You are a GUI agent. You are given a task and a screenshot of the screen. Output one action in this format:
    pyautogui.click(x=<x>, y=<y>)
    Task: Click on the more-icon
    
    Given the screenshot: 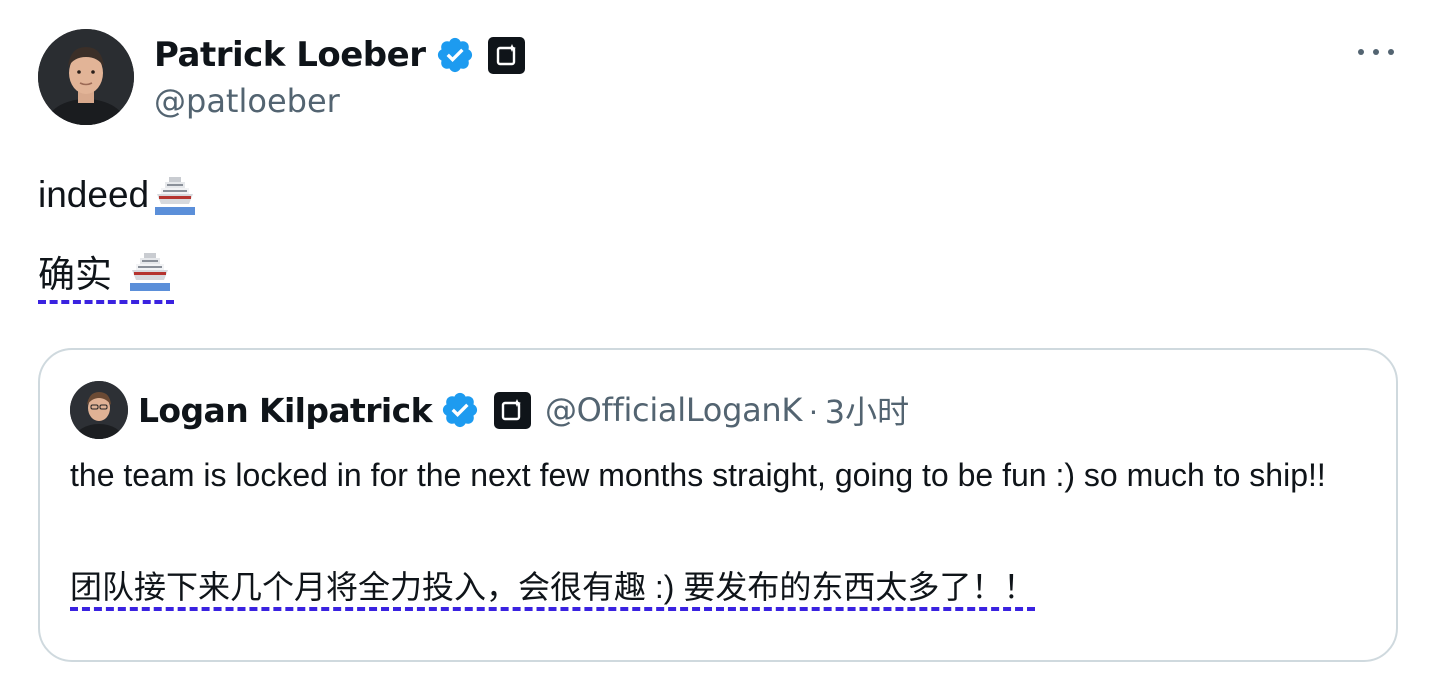 What is the action you would take?
    pyautogui.click(x=1376, y=52)
    